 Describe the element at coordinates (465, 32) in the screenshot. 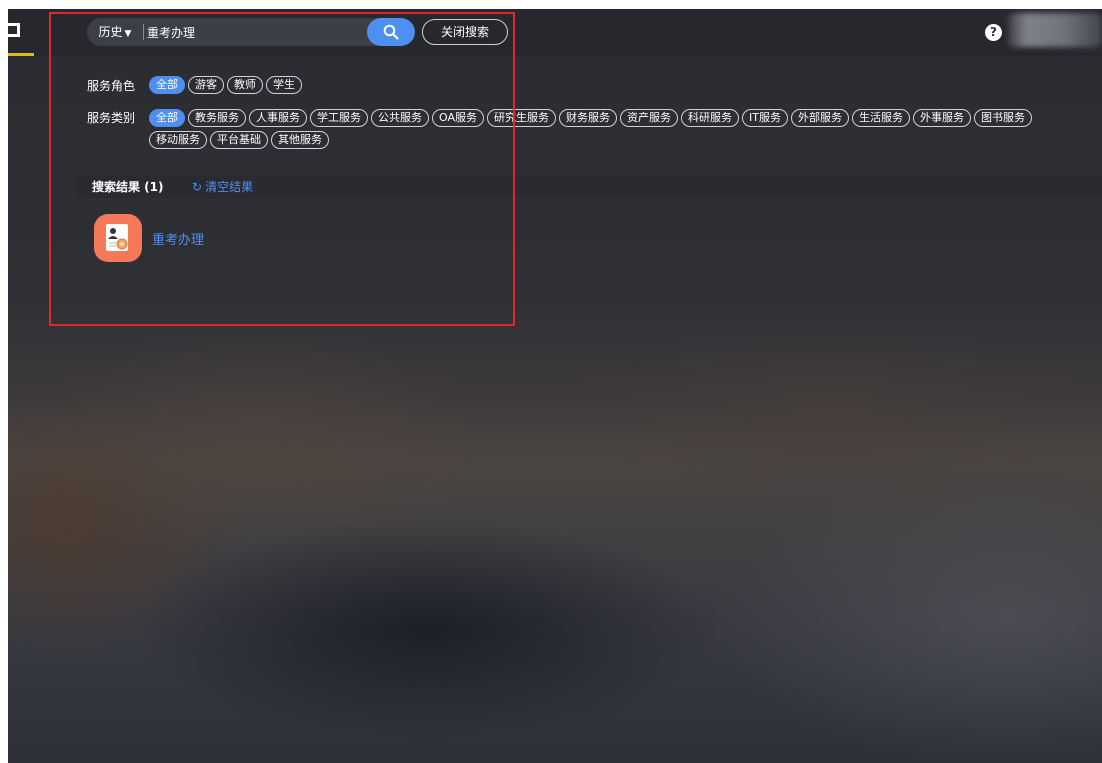

I see `close-search-button: 关闭搜索` at that location.